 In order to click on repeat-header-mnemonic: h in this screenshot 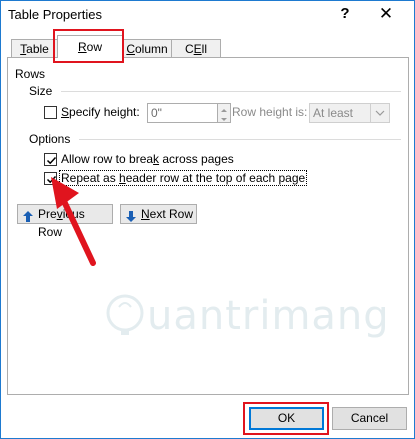, I will do `click(122, 178)`.